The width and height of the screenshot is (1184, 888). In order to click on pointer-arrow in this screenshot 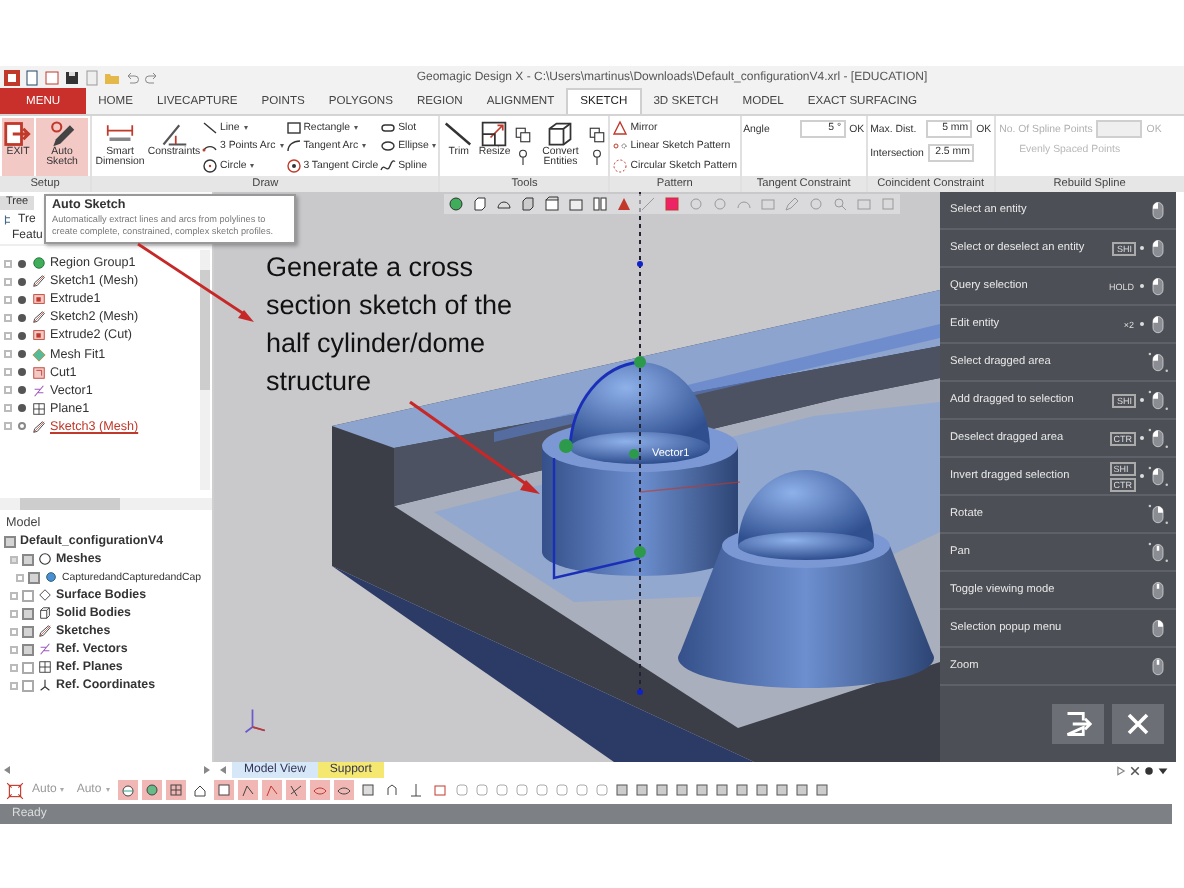, I will do `click(474, 447)`.